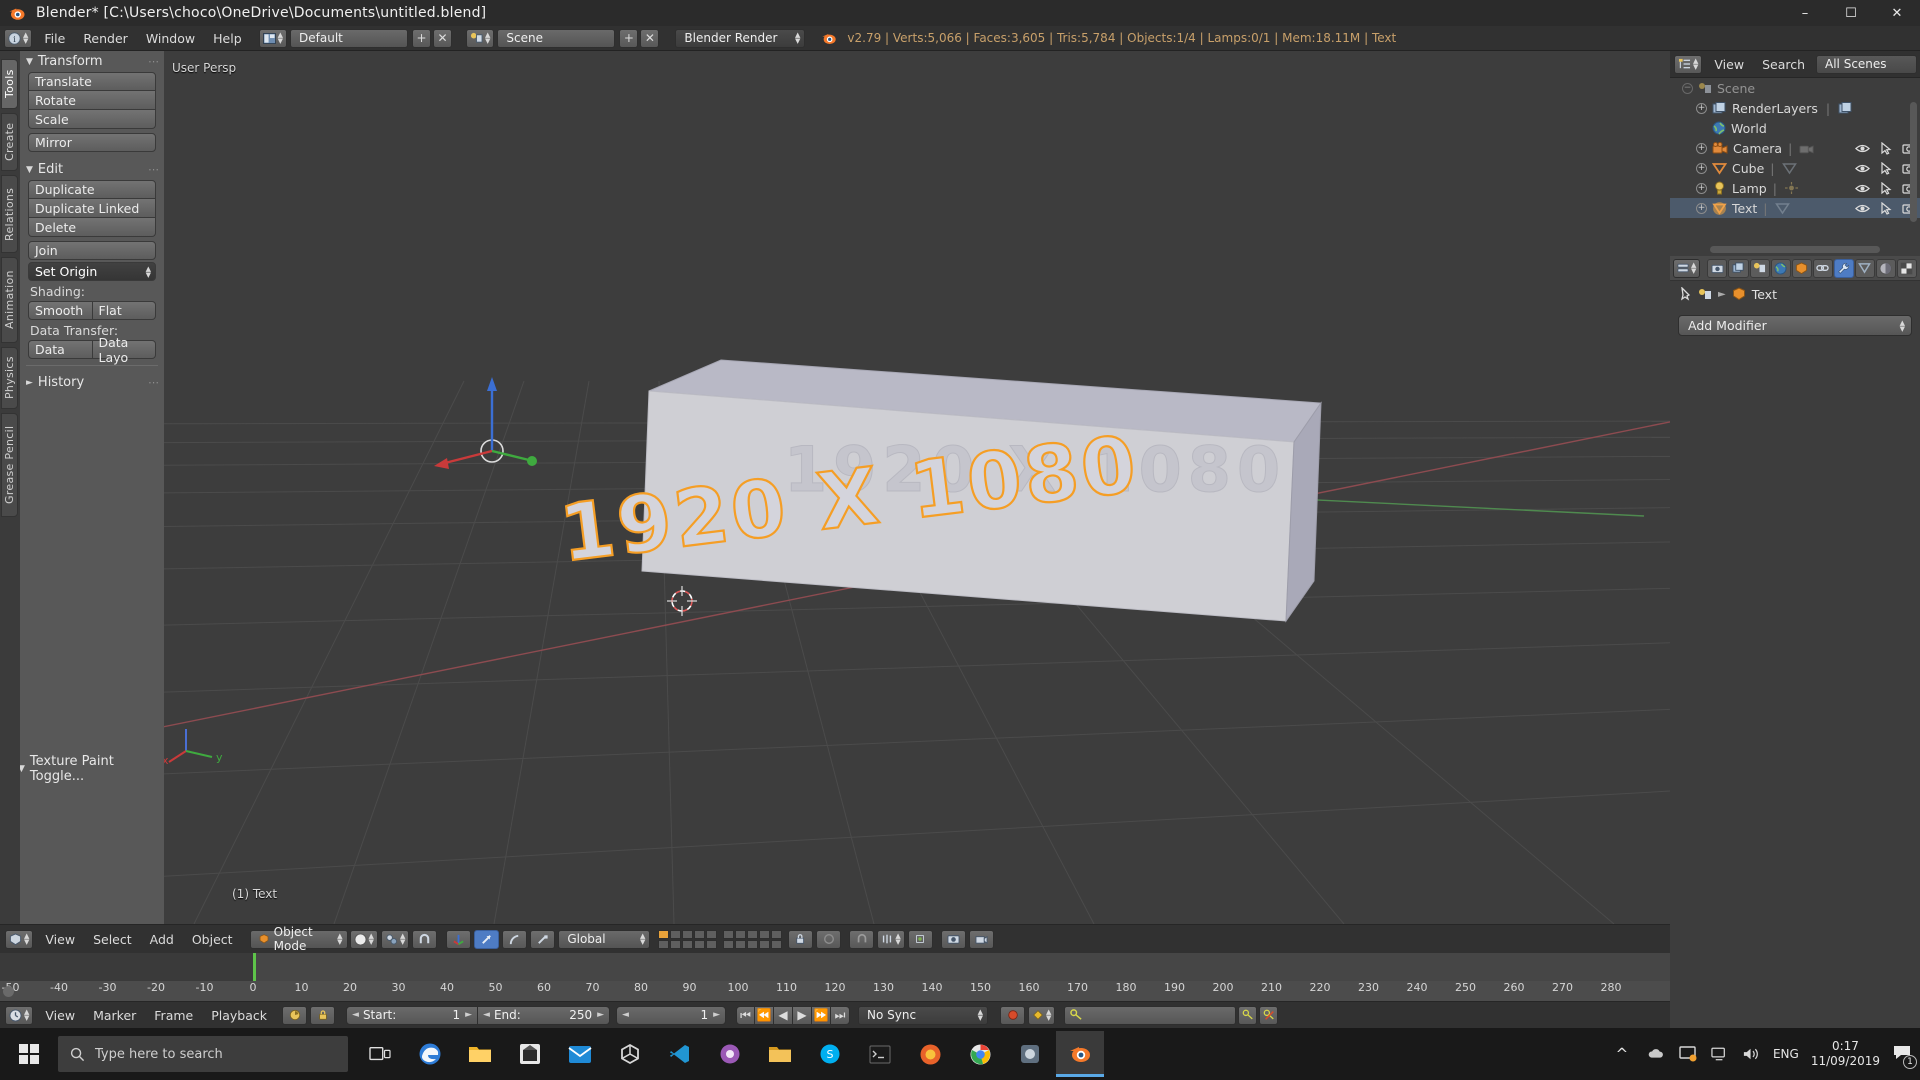  What do you see at coordinates (1701, 188) in the screenshot?
I see `lamp-expand-icon: +` at bounding box center [1701, 188].